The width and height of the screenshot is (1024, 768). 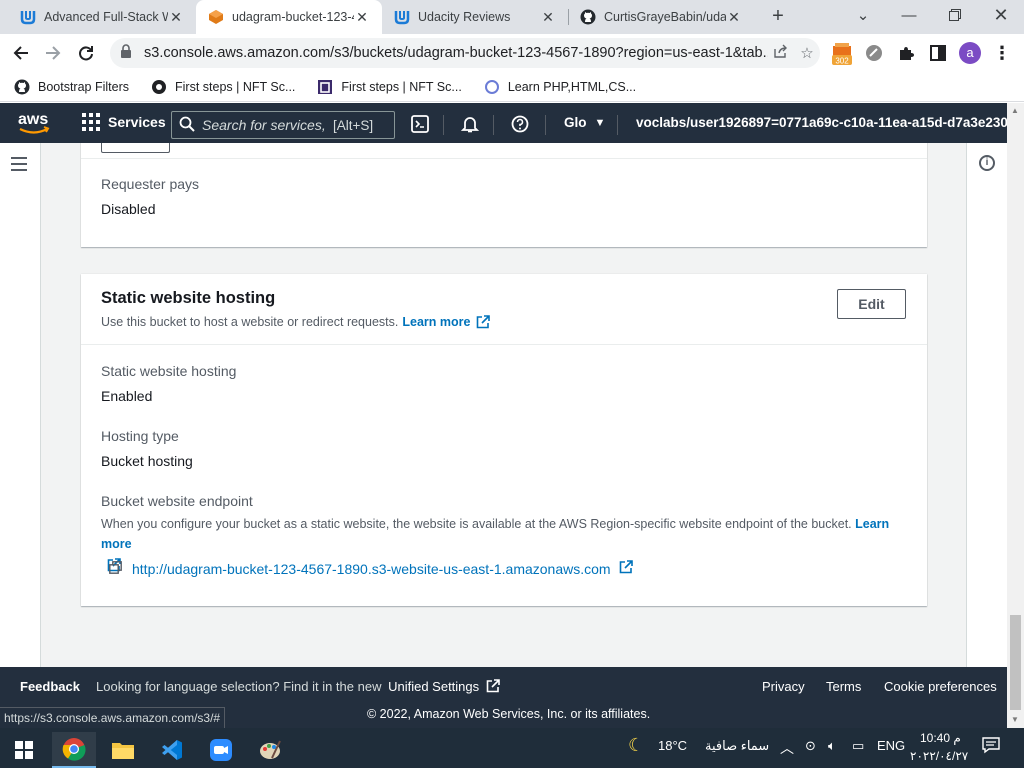 I want to click on caret-down-icon: ▼, so click(x=600, y=122).